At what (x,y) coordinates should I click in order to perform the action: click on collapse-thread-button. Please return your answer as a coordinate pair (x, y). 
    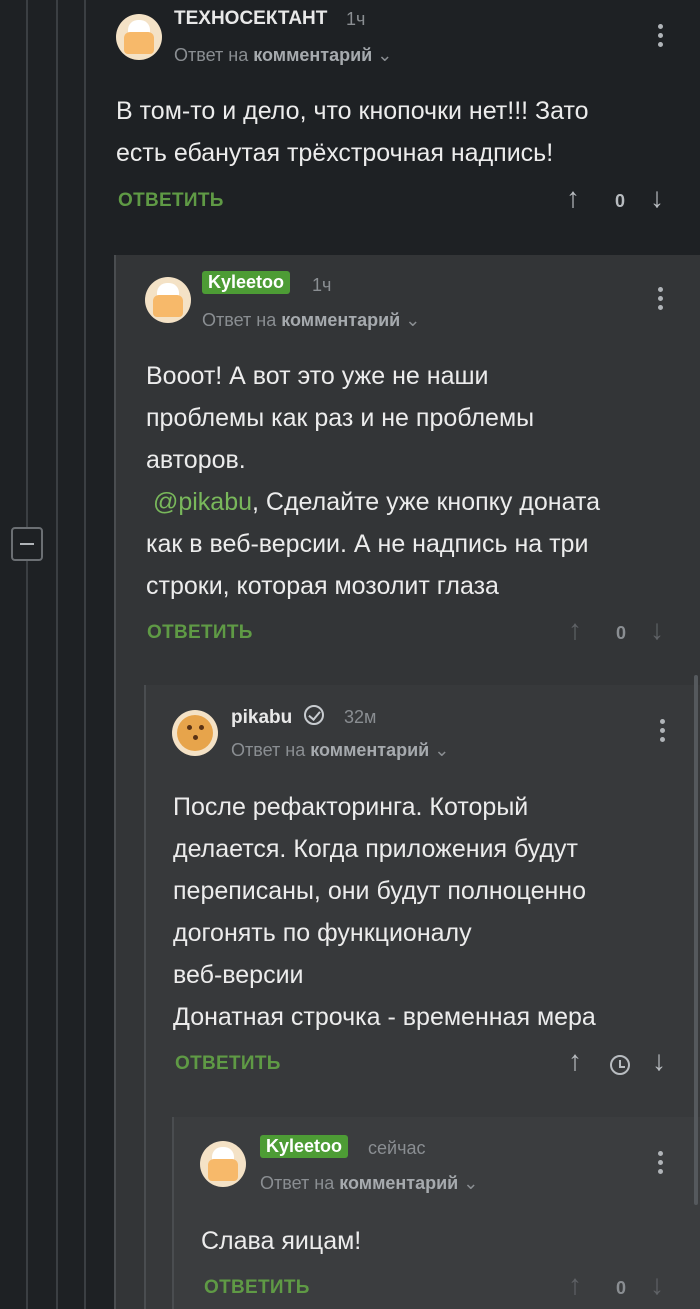
    Looking at the image, I should click on (27, 544).